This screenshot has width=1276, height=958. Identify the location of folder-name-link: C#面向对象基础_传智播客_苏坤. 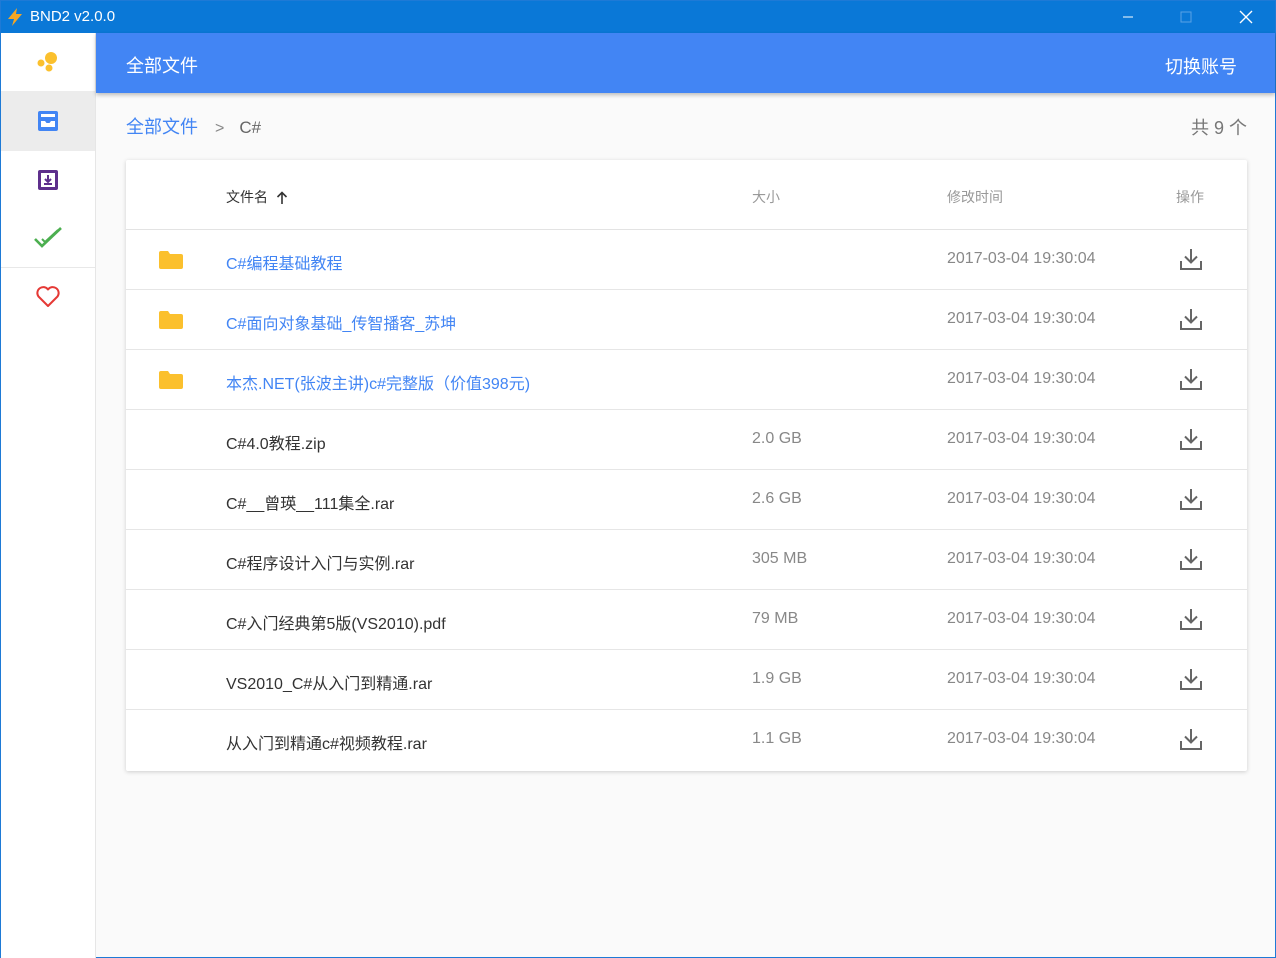
(341, 322).